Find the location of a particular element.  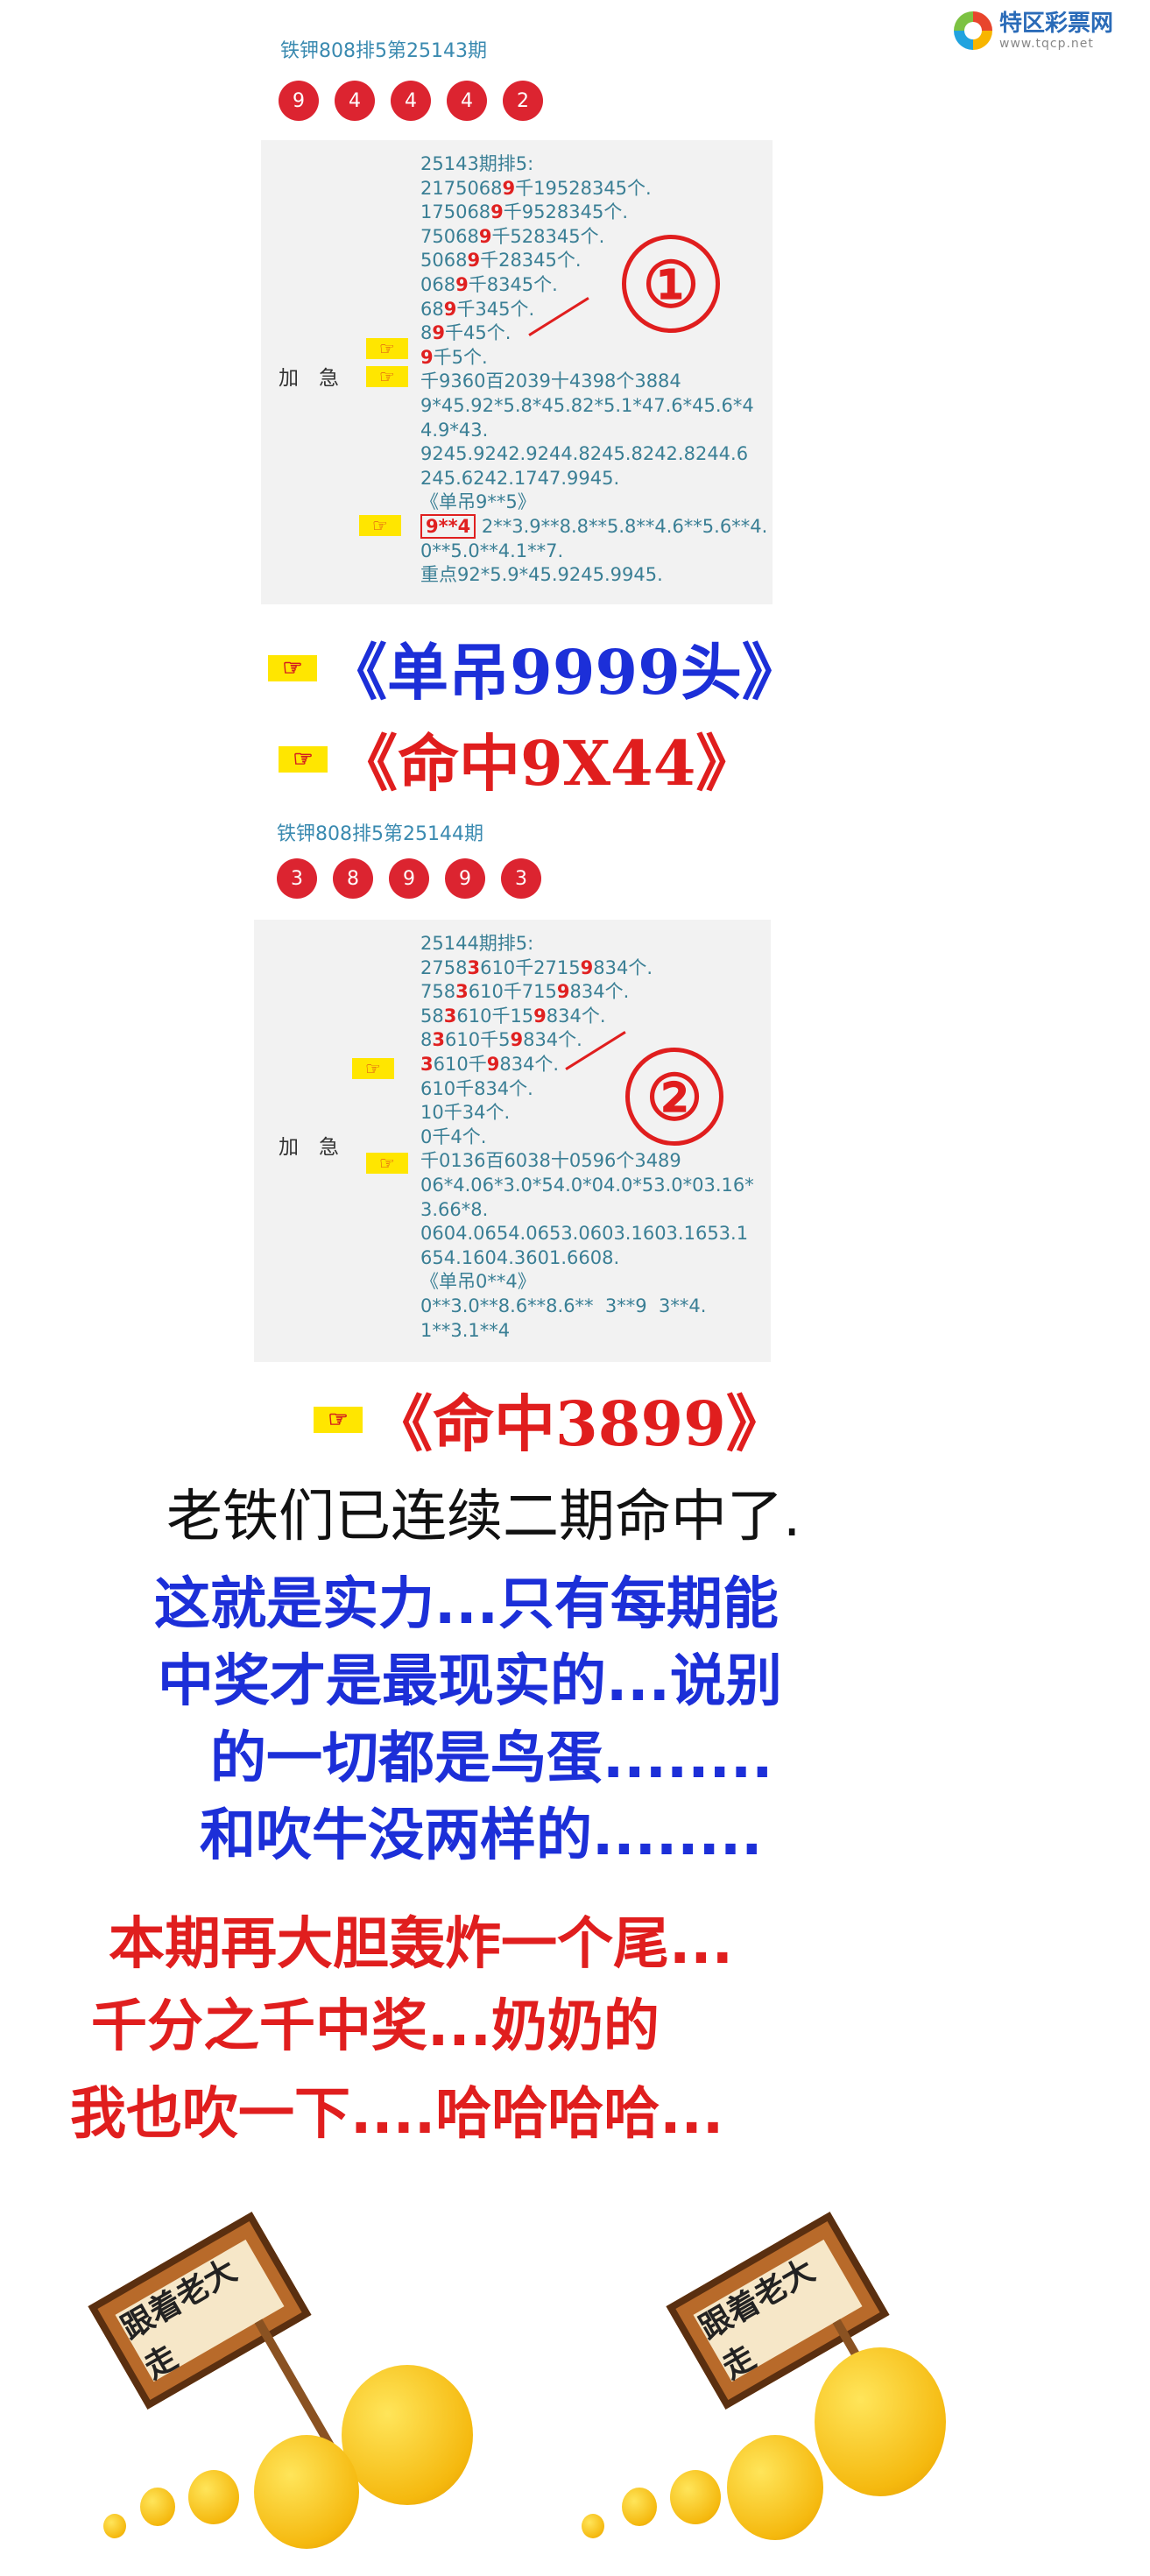

prediction-line: 《单吊0**4》 is located at coordinates (478, 1282).